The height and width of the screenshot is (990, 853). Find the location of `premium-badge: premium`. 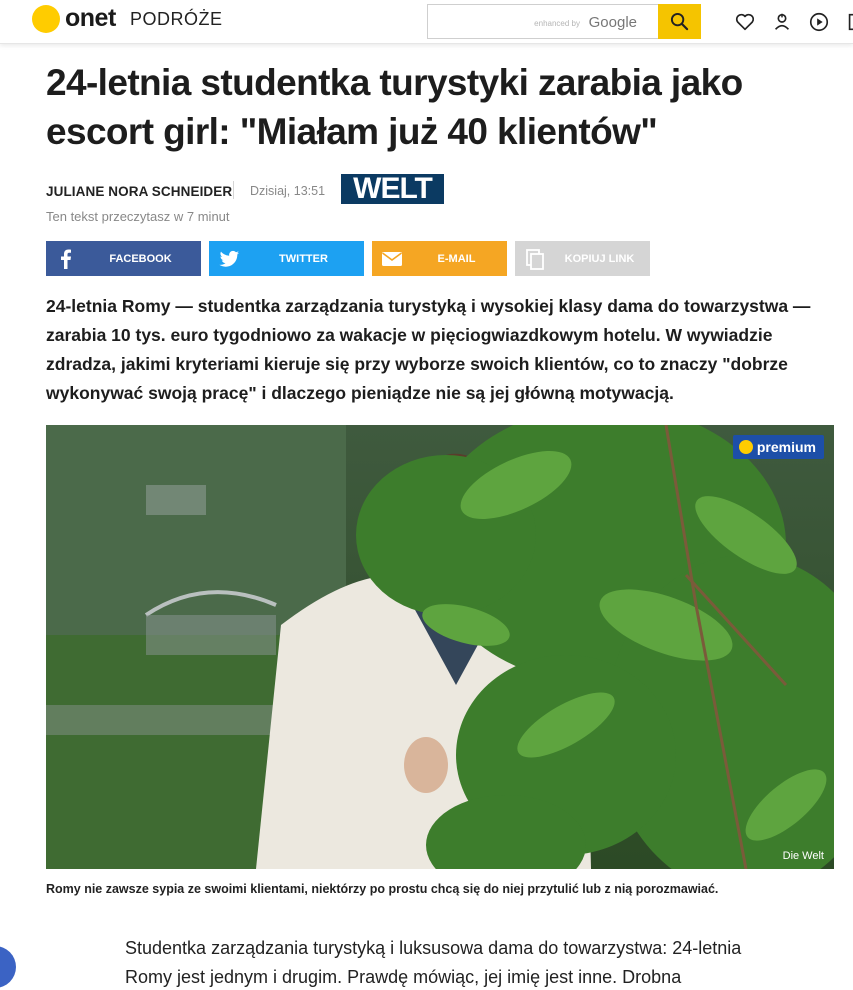

premium-badge: premium is located at coordinates (778, 447).